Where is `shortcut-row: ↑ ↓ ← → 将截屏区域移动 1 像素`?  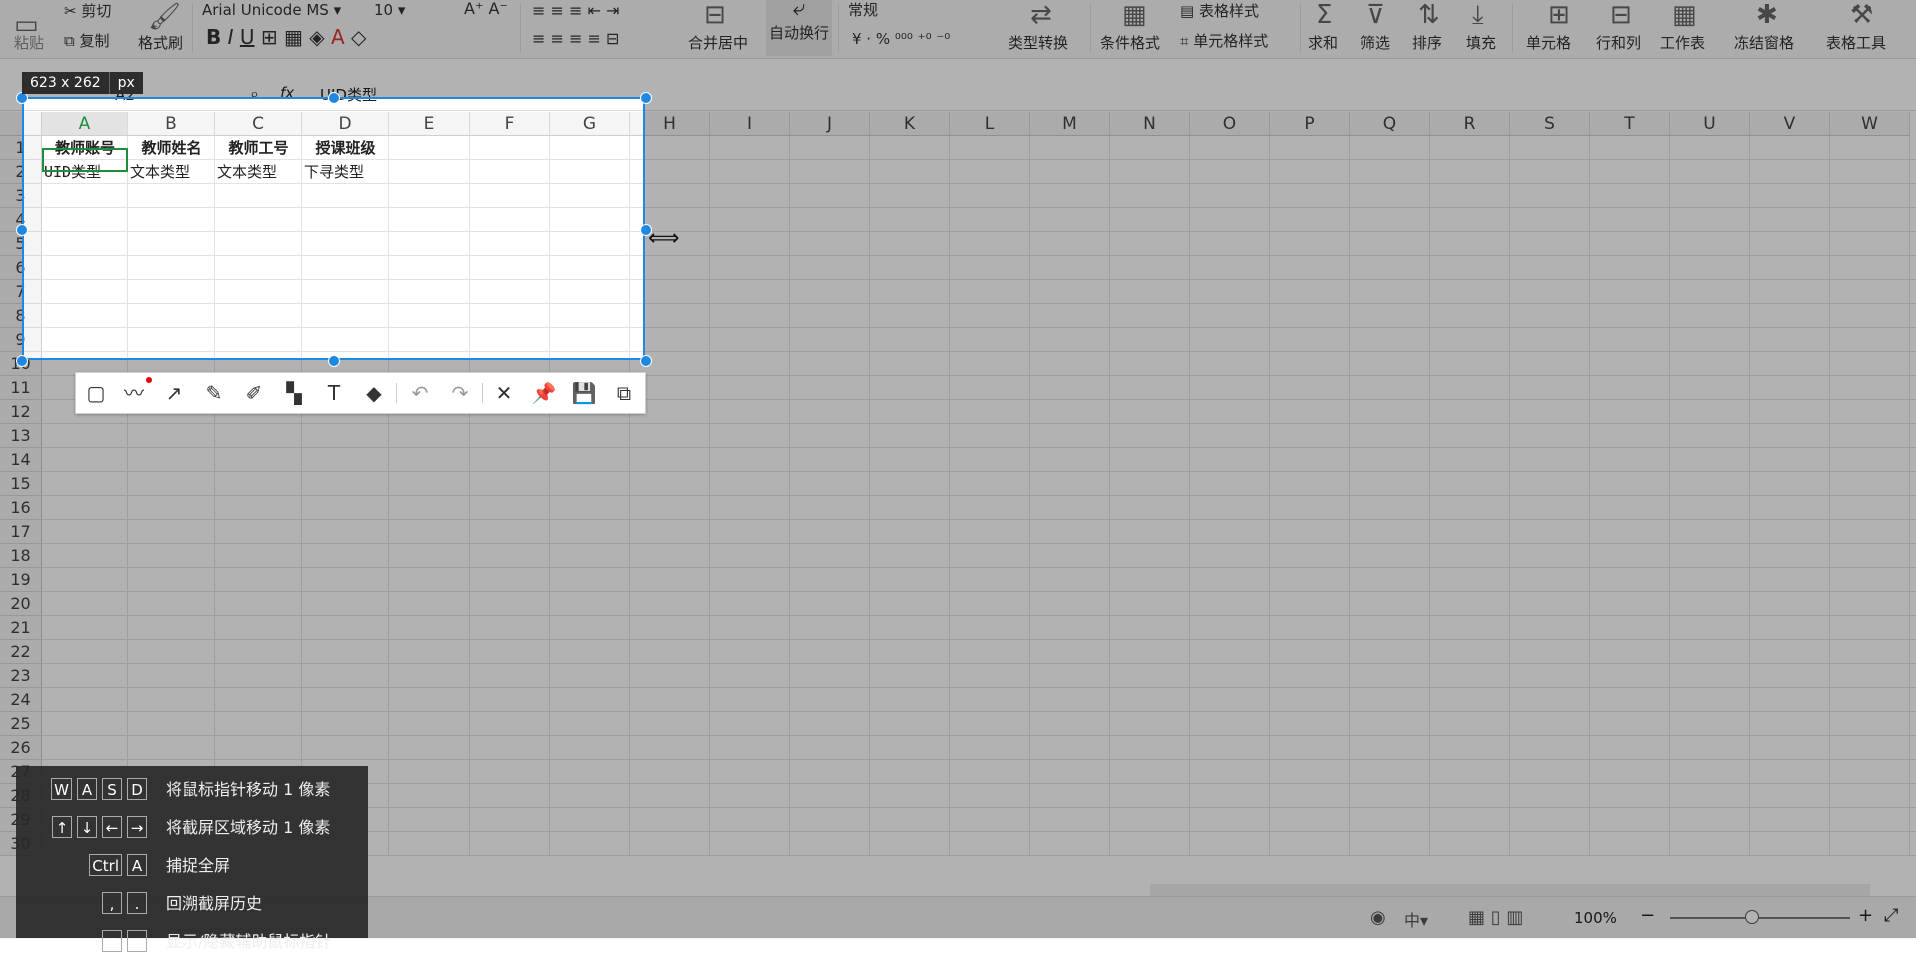
shortcut-row: ↑ ↓ ← → 将截屏区域移动 1 像素 is located at coordinates (173, 828).